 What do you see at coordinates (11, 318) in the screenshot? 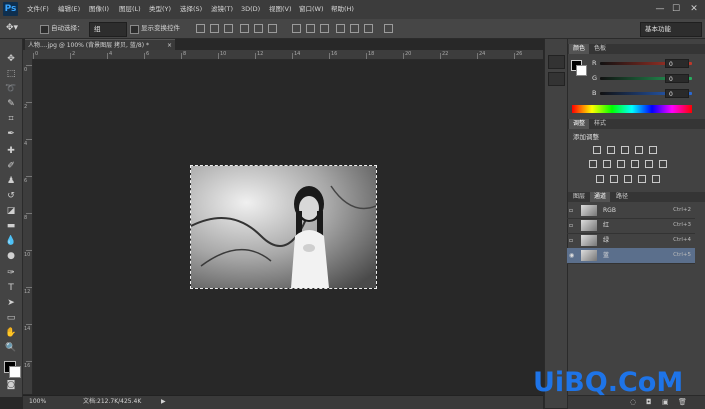
I see `shape-tool-icon: ▭` at bounding box center [11, 318].